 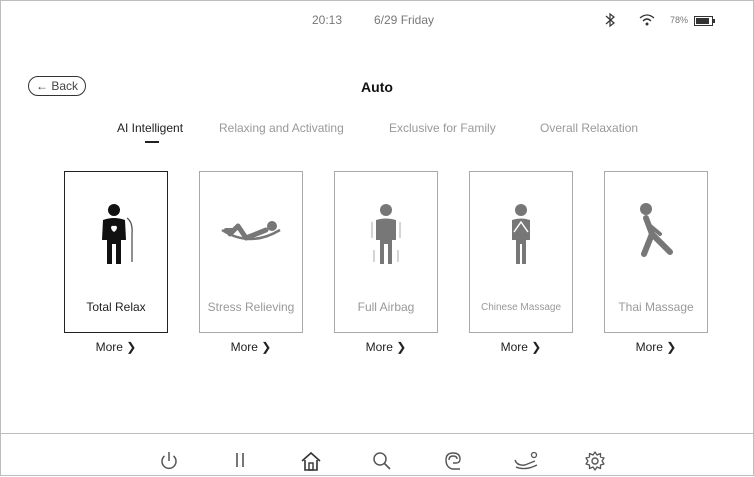 What do you see at coordinates (610, 21) in the screenshot?
I see `bluetooth-icon` at bounding box center [610, 21].